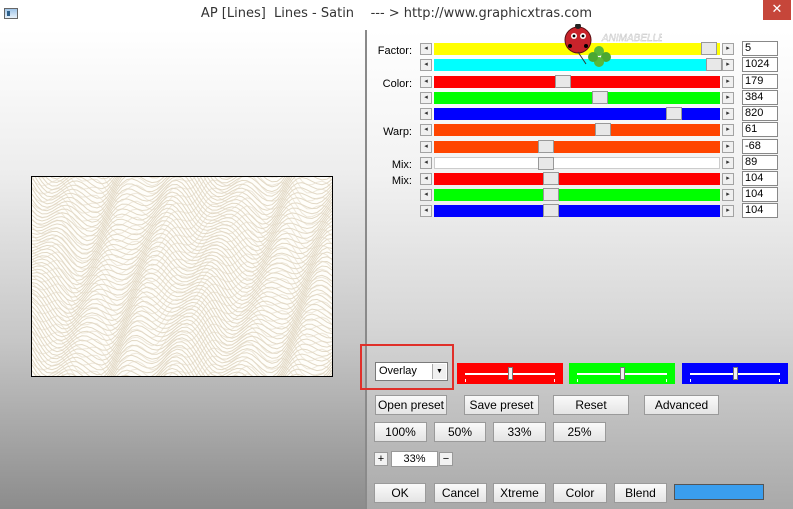 The height and width of the screenshot is (509, 793). What do you see at coordinates (400, 432) in the screenshot?
I see `zoom-100-button: 100%` at bounding box center [400, 432].